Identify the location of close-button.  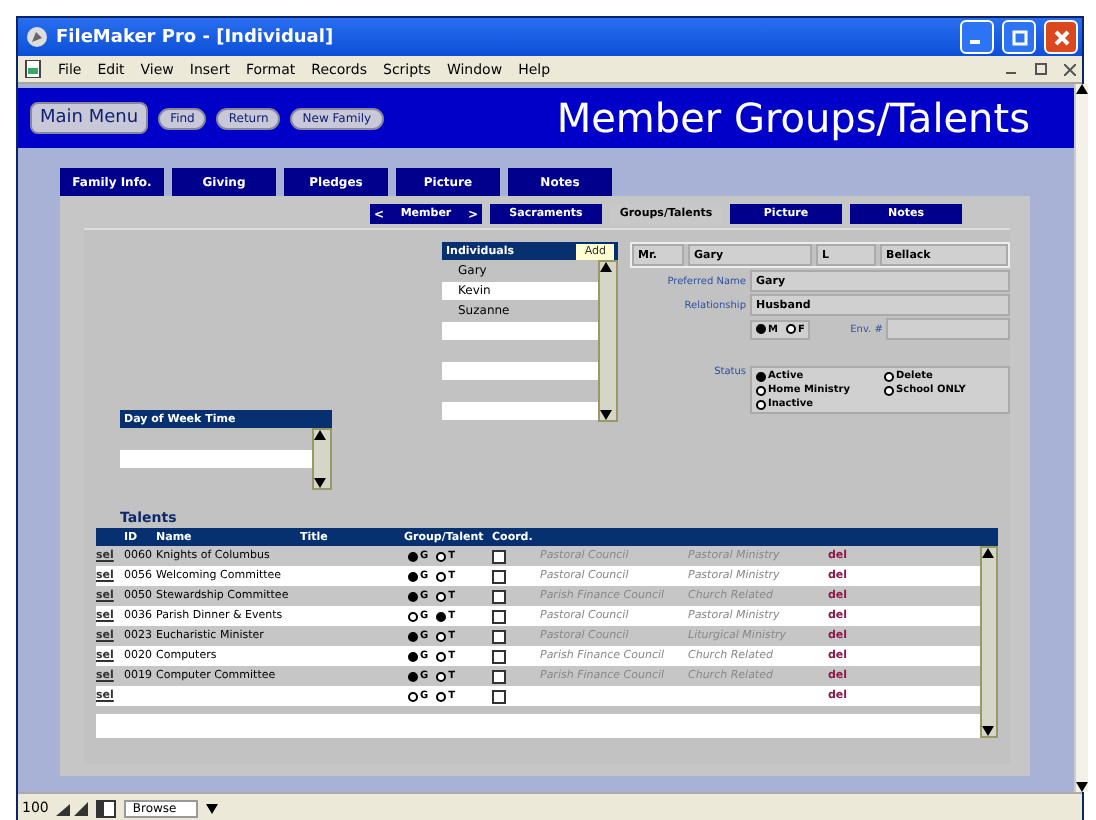
(1061, 37).